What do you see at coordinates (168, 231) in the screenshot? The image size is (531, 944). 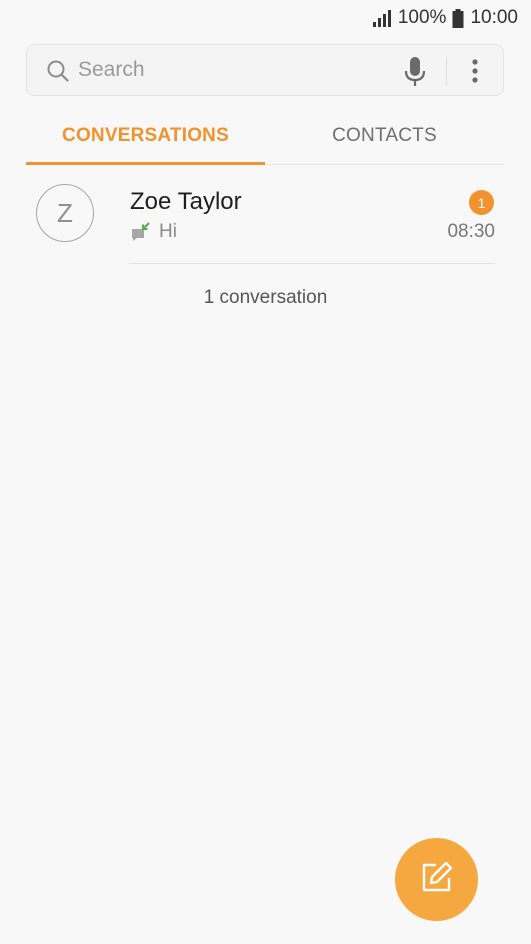 I see `message-preview: Hi` at bounding box center [168, 231].